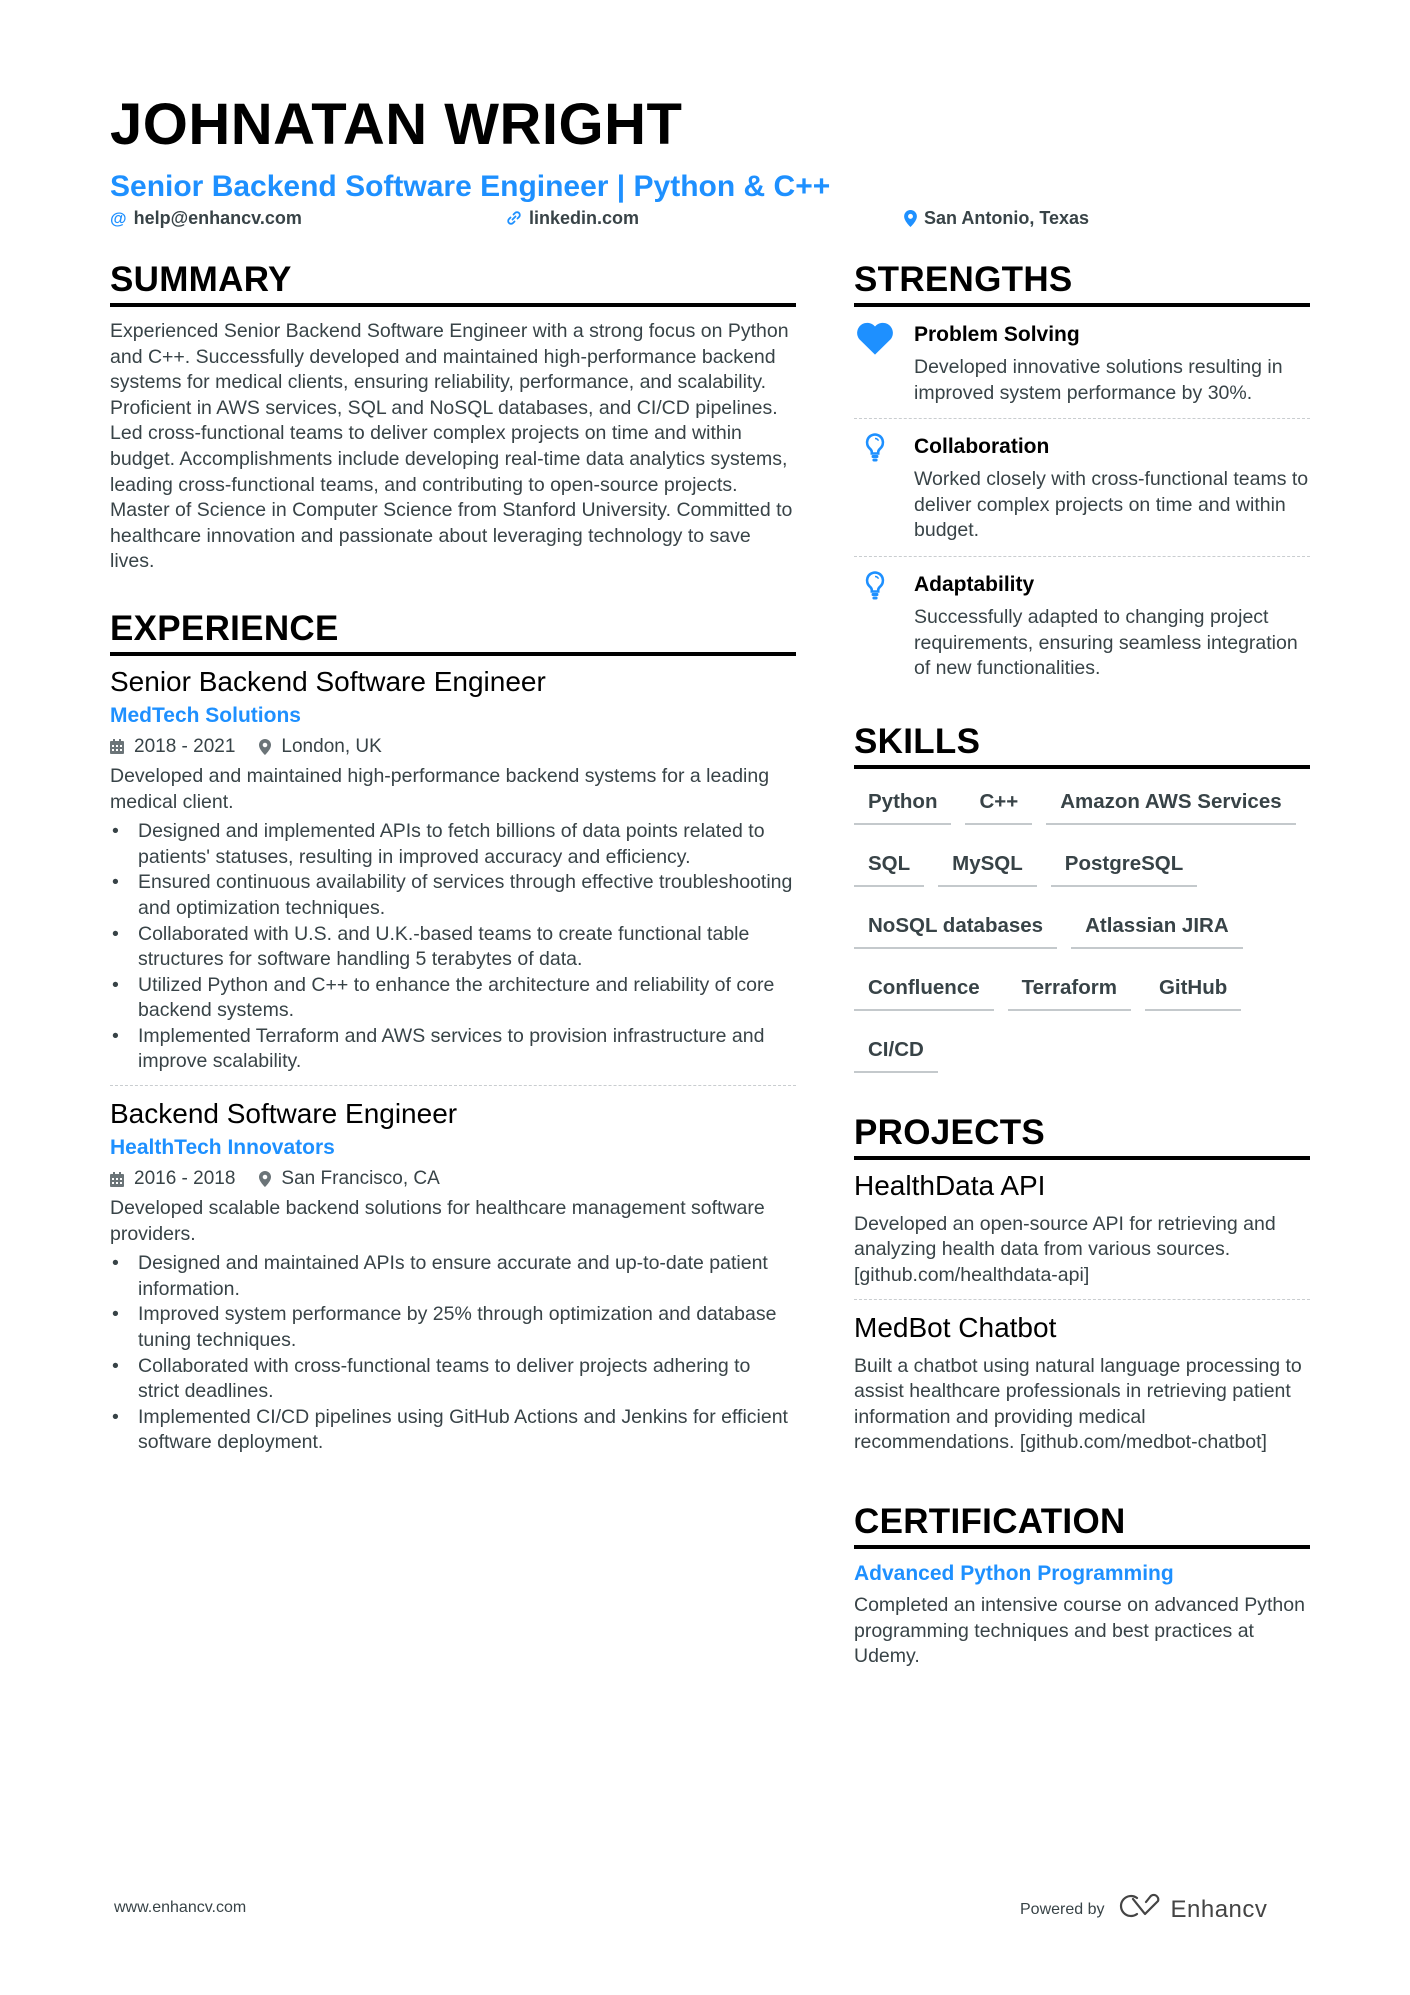  I want to click on skill-tag: Atlassian JIRA, so click(1157, 928).